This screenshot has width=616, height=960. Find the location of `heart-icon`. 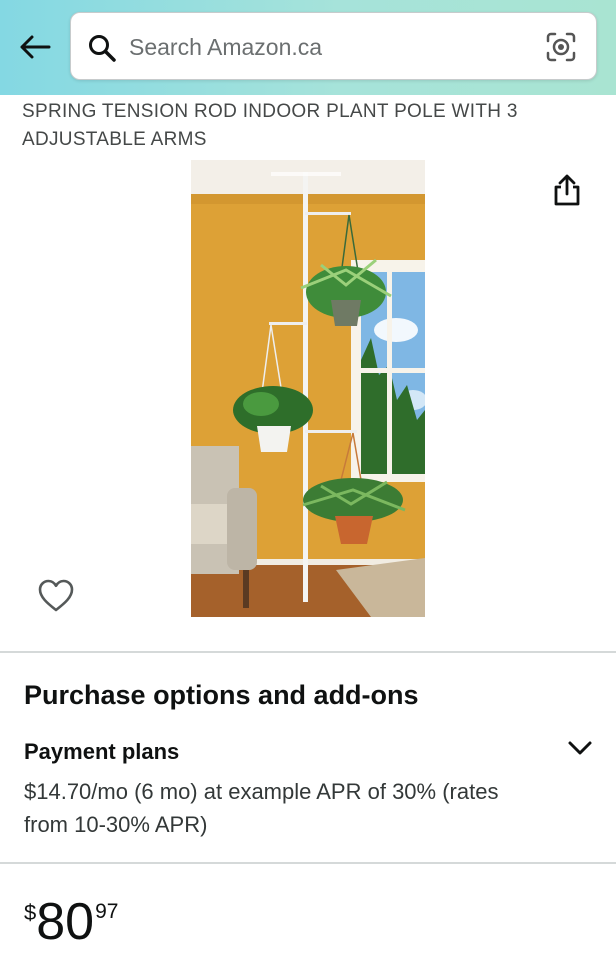

heart-icon is located at coordinates (56, 596).